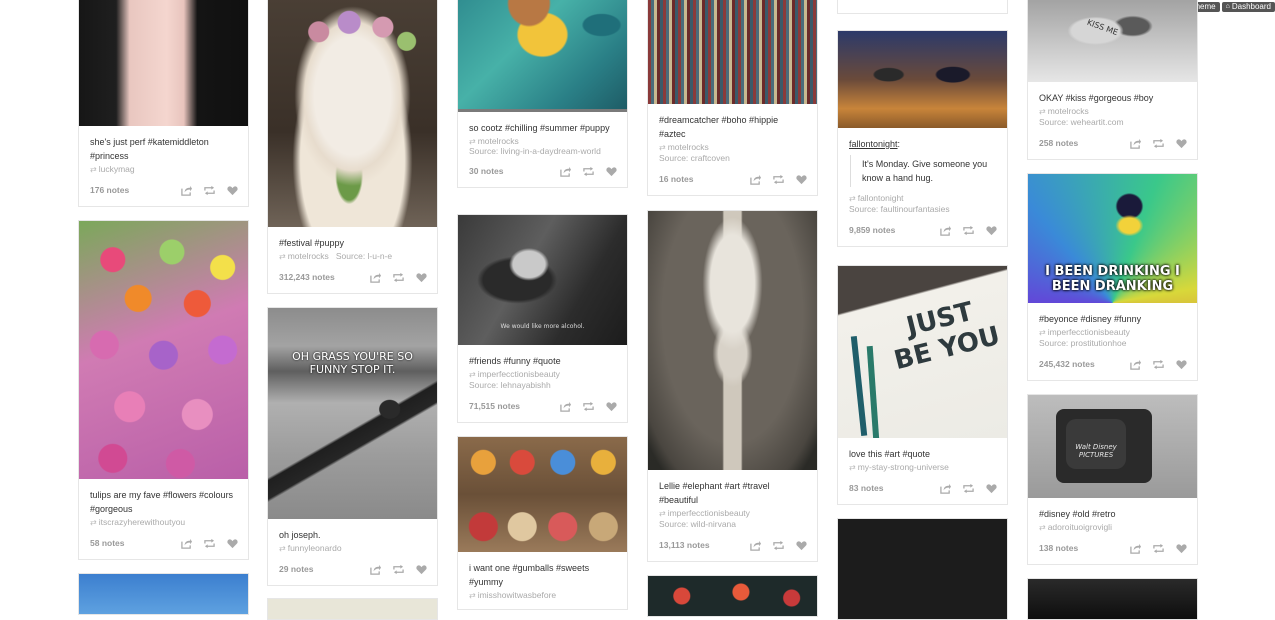  Describe the element at coordinates (543, 385) in the screenshot. I see `source-link: Source: lehnayabishh` at that location.